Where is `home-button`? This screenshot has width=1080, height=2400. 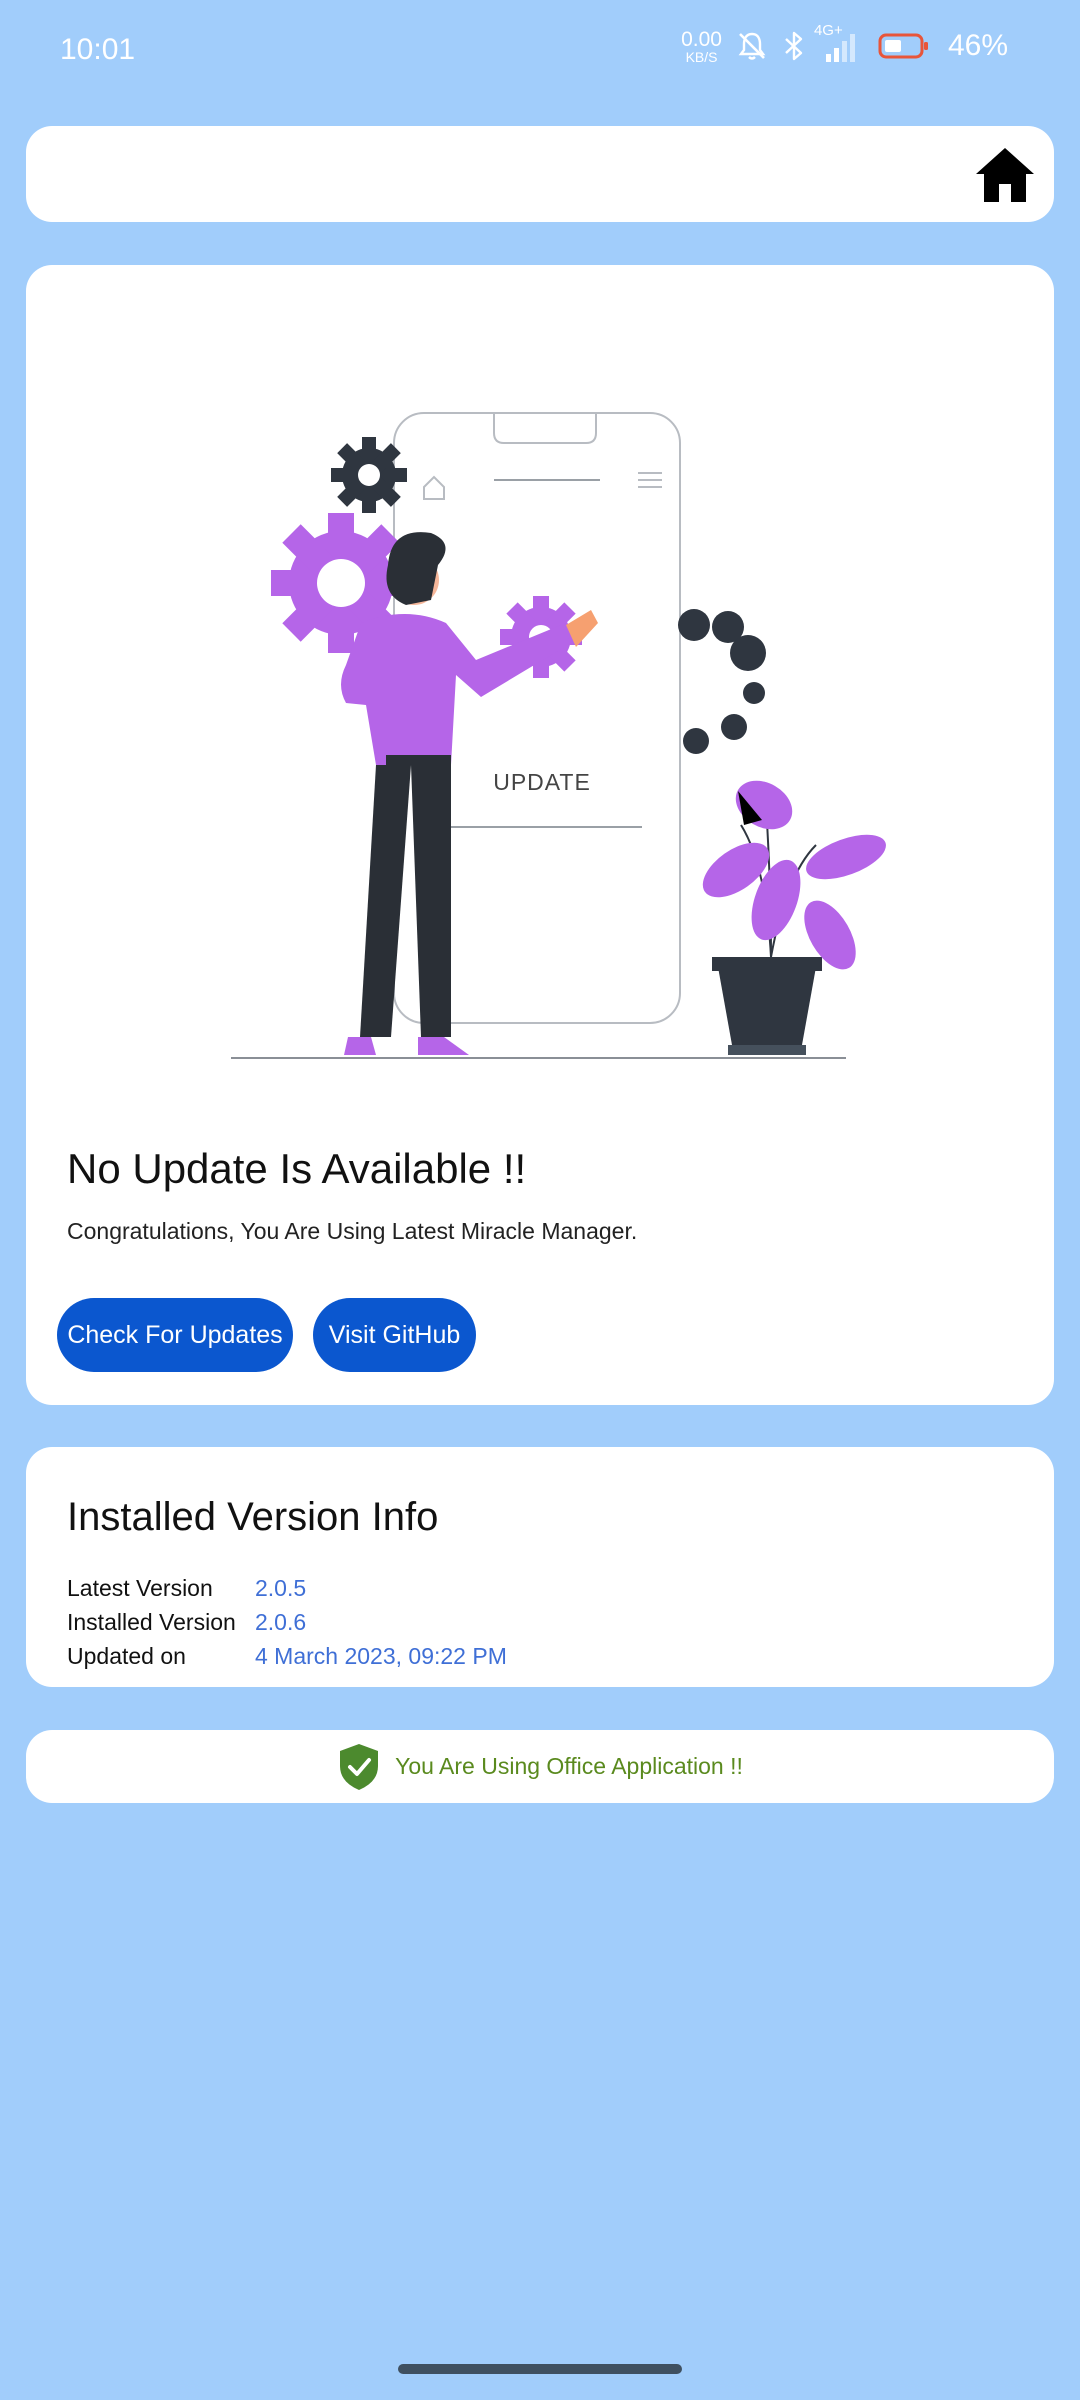
home-button is located at coordinates (1005, 175).